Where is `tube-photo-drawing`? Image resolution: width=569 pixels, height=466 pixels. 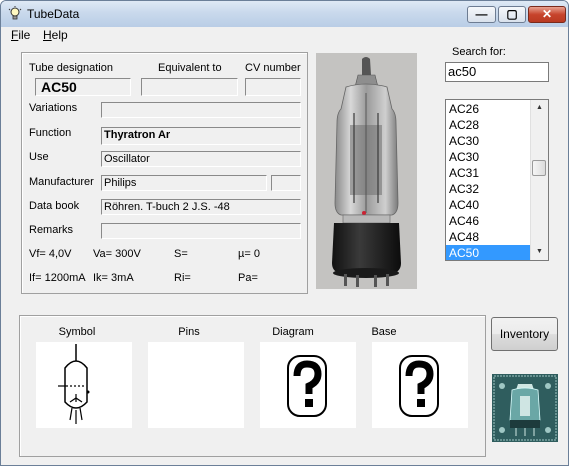 tube-photo-drawing is located at coordinates (366, 171).